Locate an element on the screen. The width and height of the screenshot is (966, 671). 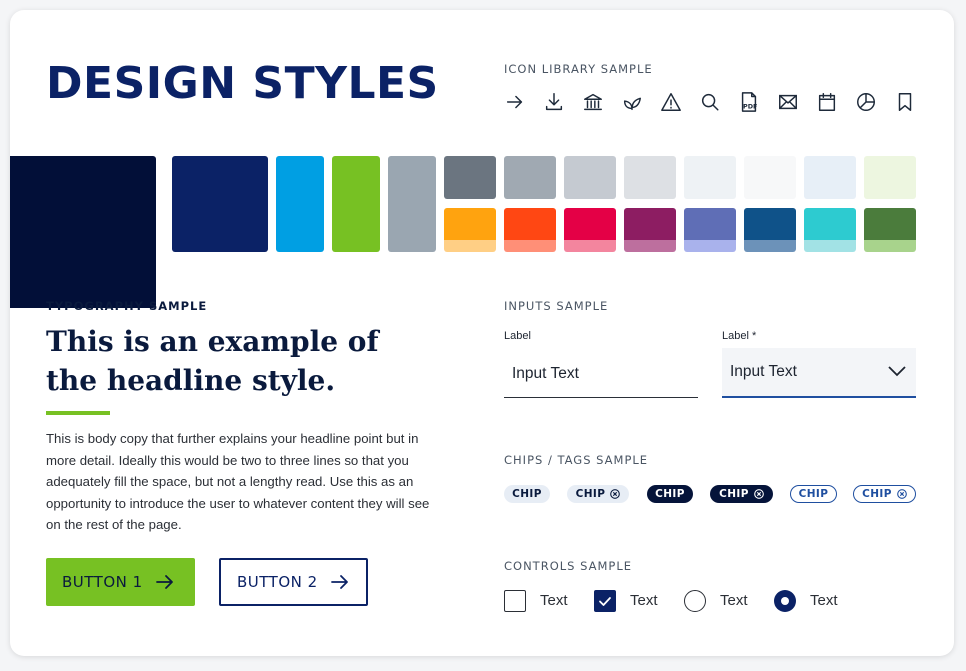
bookmark-icon is located at coordinates (913, 102).